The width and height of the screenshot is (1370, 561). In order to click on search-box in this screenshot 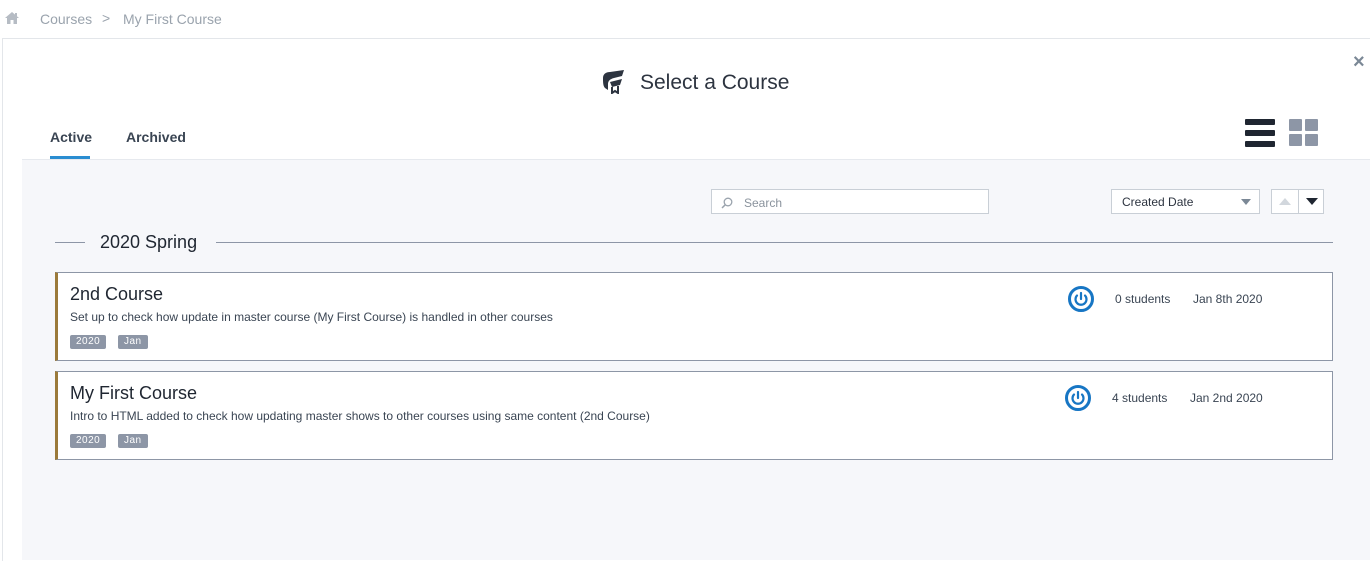, I will do `click(850, 201)`.